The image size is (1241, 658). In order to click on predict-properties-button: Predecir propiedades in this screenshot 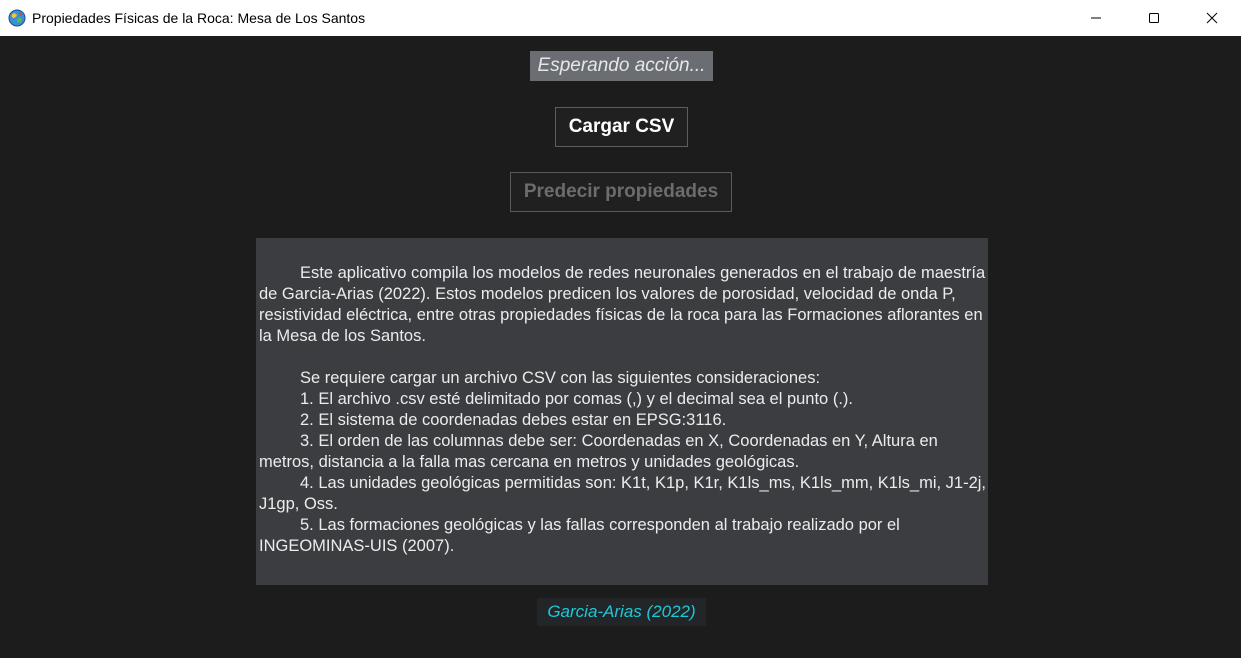, I will do `click(621, 192)`.